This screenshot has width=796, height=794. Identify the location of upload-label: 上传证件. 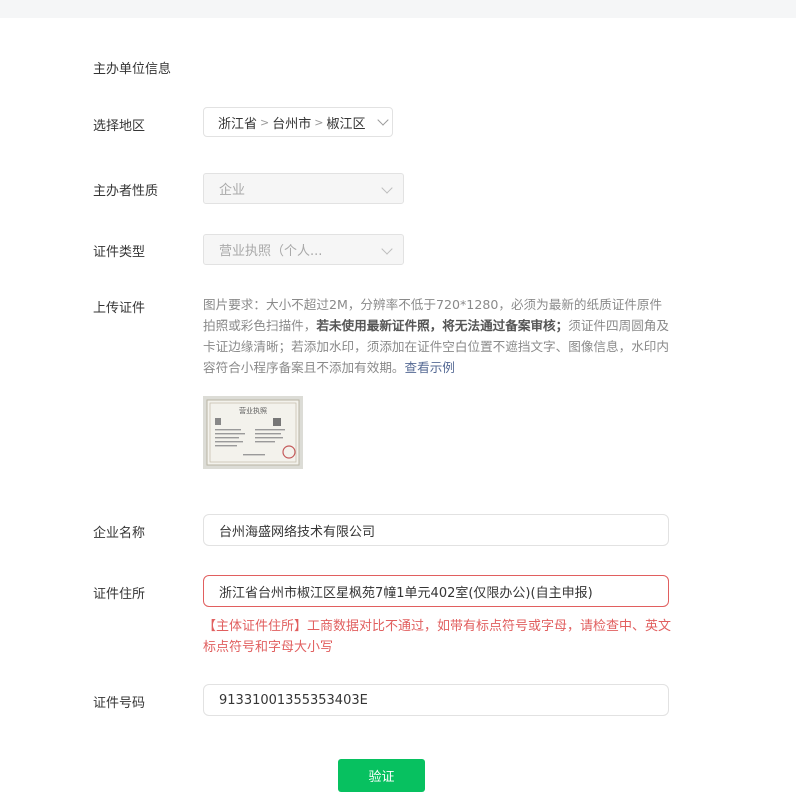
(119, 308).